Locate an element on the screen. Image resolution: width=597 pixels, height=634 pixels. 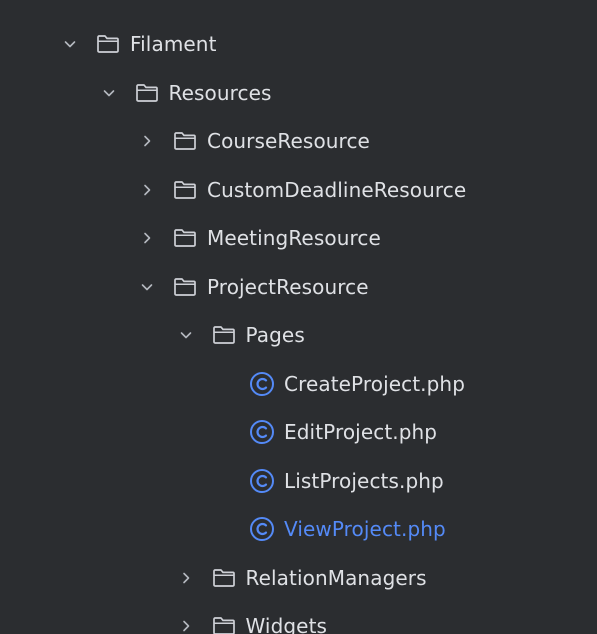
tree-node-label: Pages is located at coordinates (275, 335).